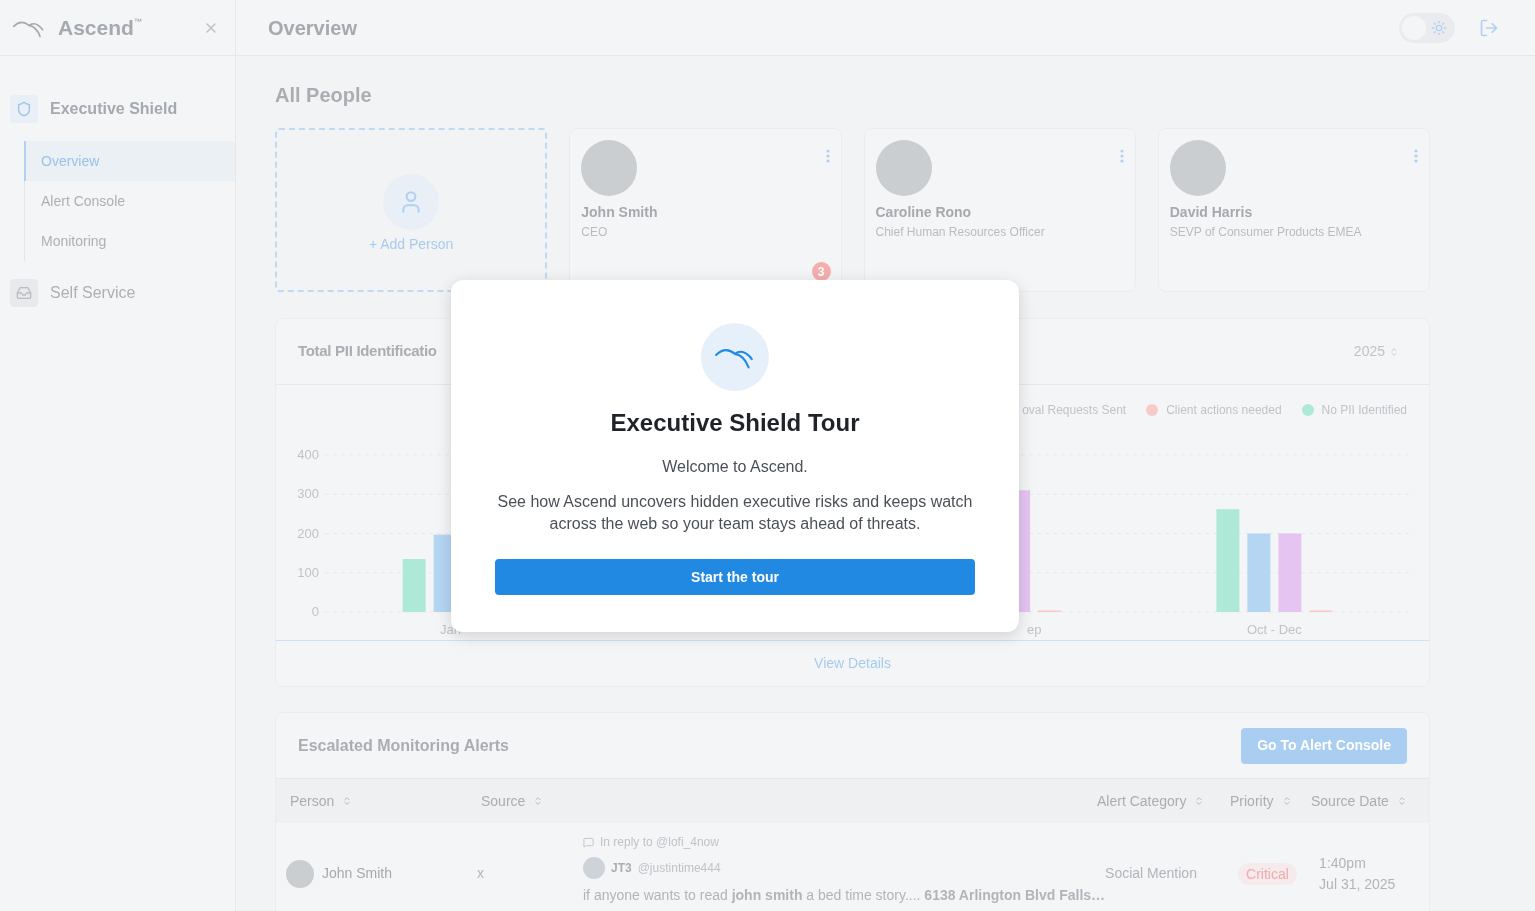  What do you see at coordinates (620, 212) in the screenshot?
I see `person-name: John Smith` at bounding box center [620, 212].